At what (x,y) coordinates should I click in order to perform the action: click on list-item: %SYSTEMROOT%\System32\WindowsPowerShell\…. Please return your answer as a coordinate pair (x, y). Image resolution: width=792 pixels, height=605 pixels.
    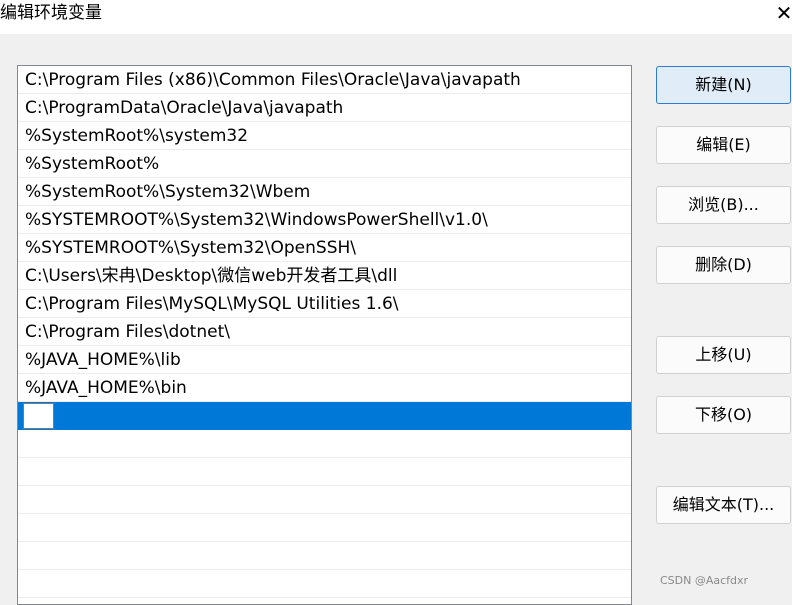
    Looking at the image, I should click on (324, 220).